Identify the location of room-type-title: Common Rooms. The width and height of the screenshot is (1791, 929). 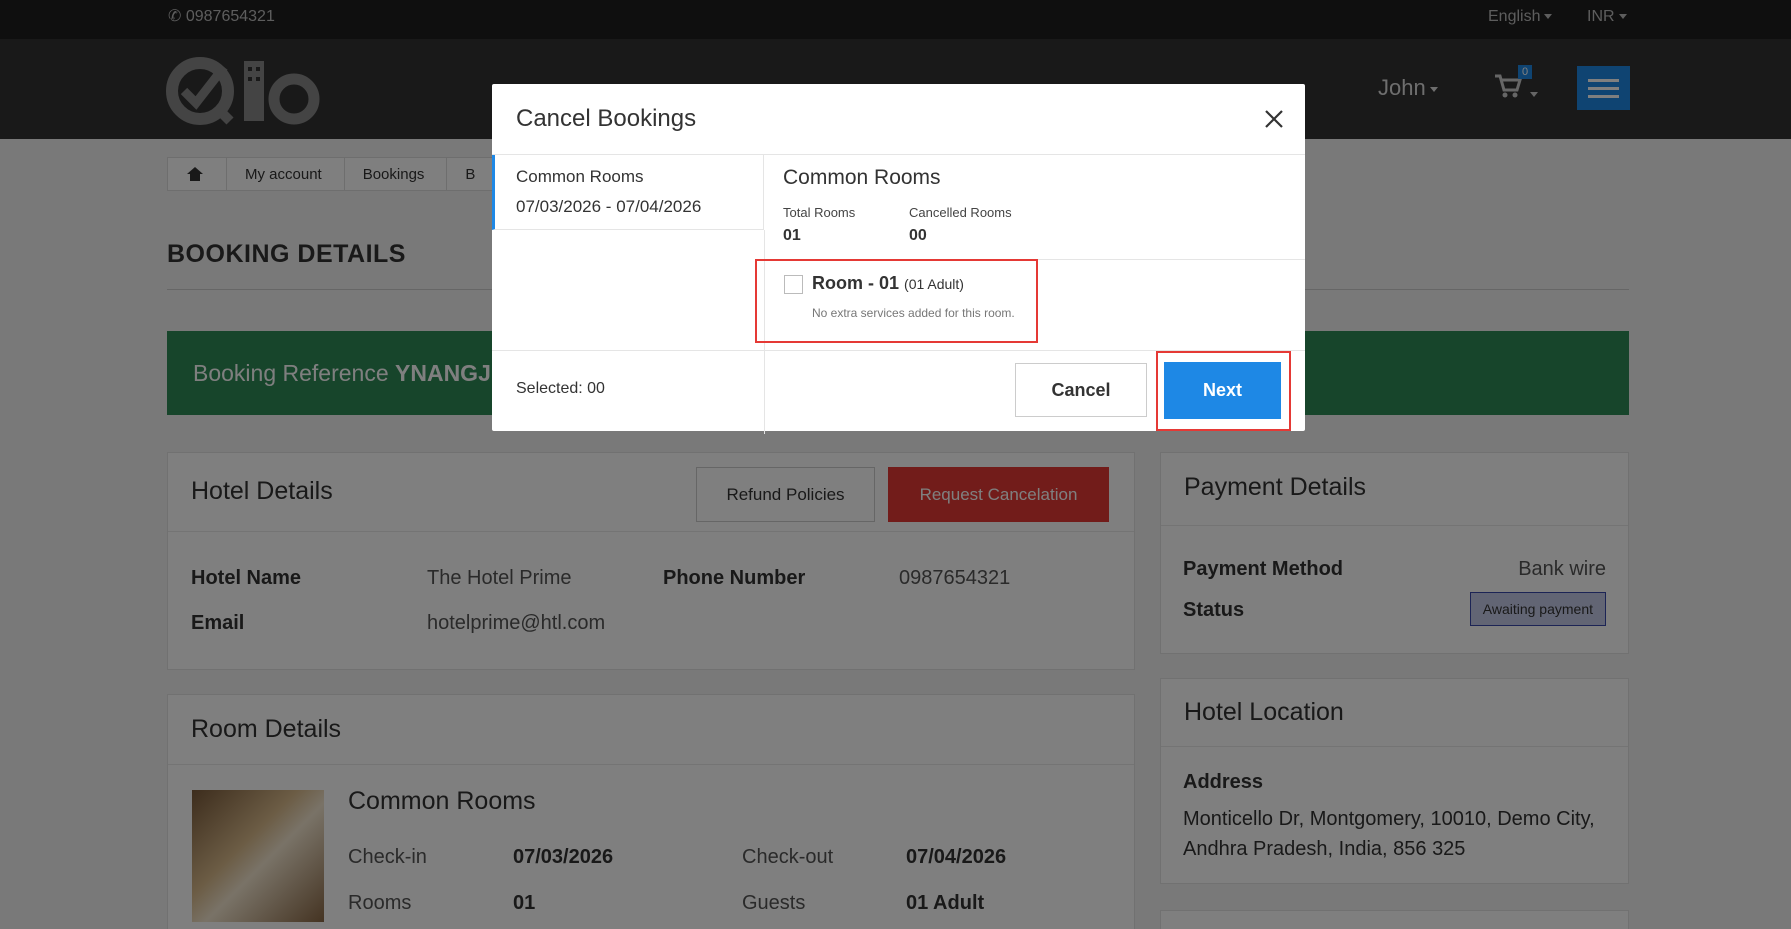
(862, 177).